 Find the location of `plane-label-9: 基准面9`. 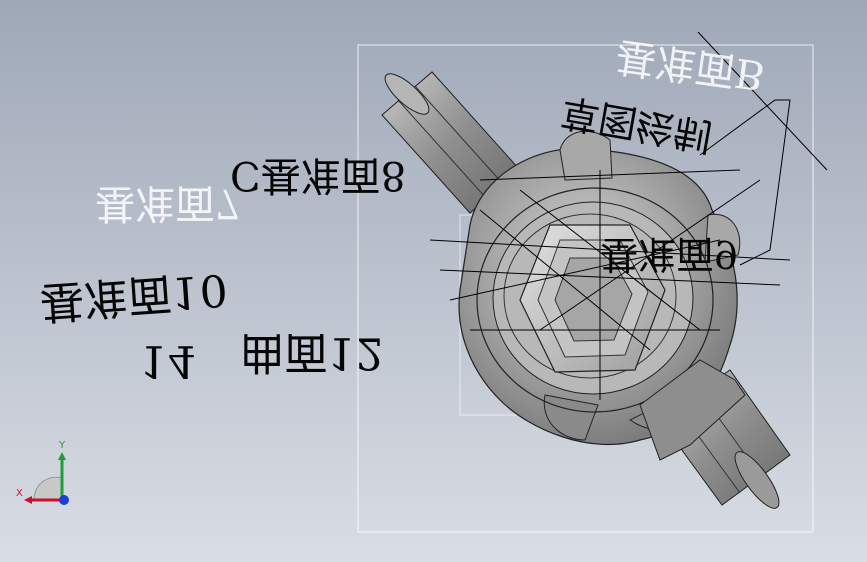

plane-label-9: 基准面9 is located at coordinates (669, 254).